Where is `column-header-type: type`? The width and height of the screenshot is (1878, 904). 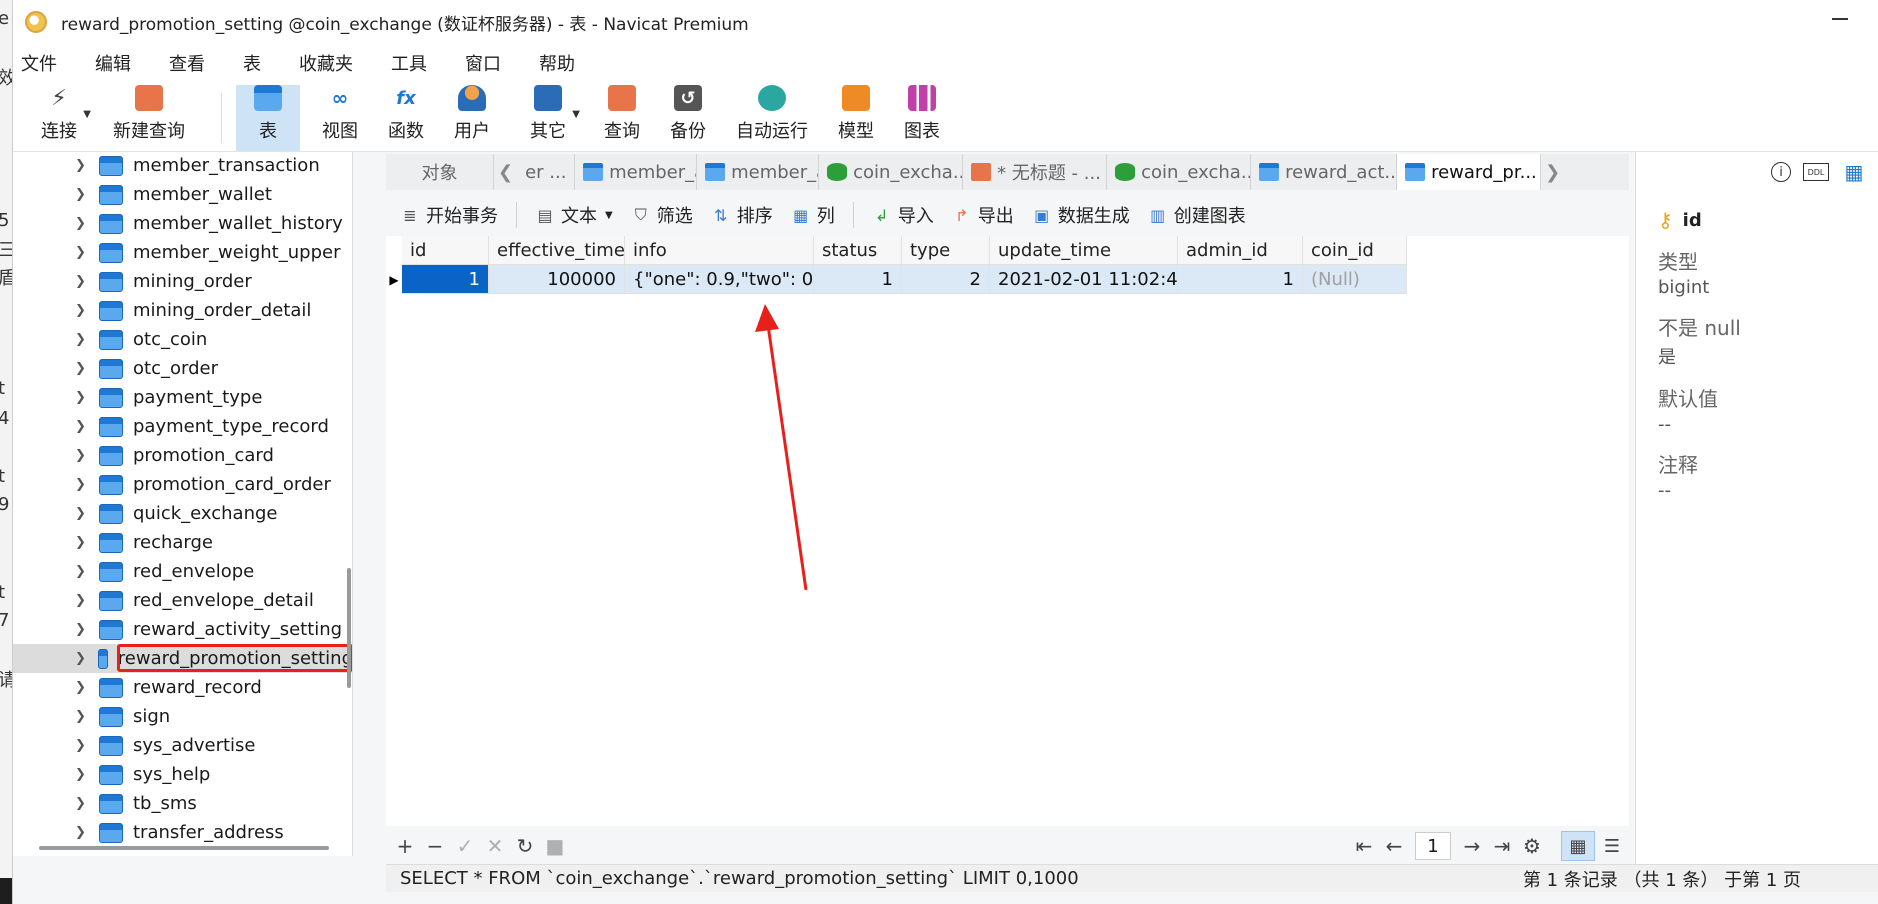 column-header-type: type is located at coordinates (946, 250).